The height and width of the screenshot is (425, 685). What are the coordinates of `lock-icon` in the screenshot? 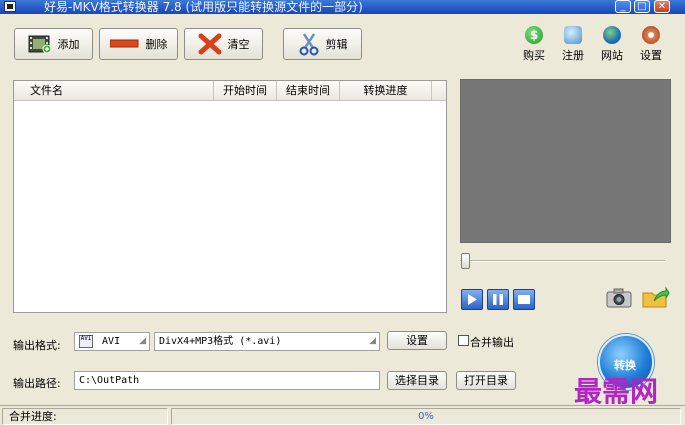 It's located at (573, 35).